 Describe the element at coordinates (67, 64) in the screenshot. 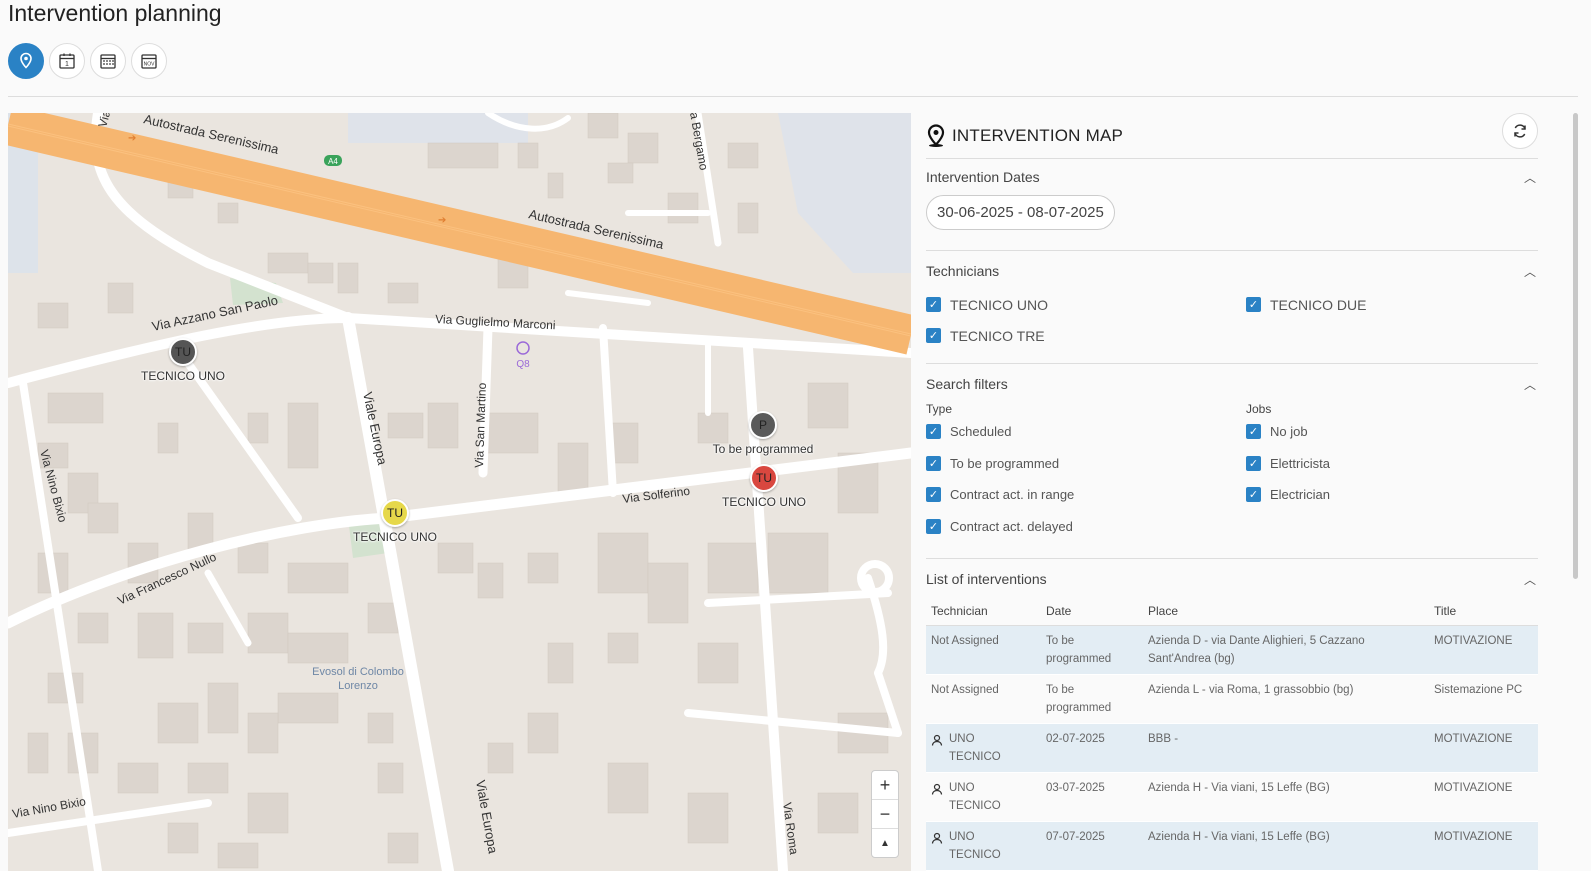

I see `svg-text: 1` at that location.